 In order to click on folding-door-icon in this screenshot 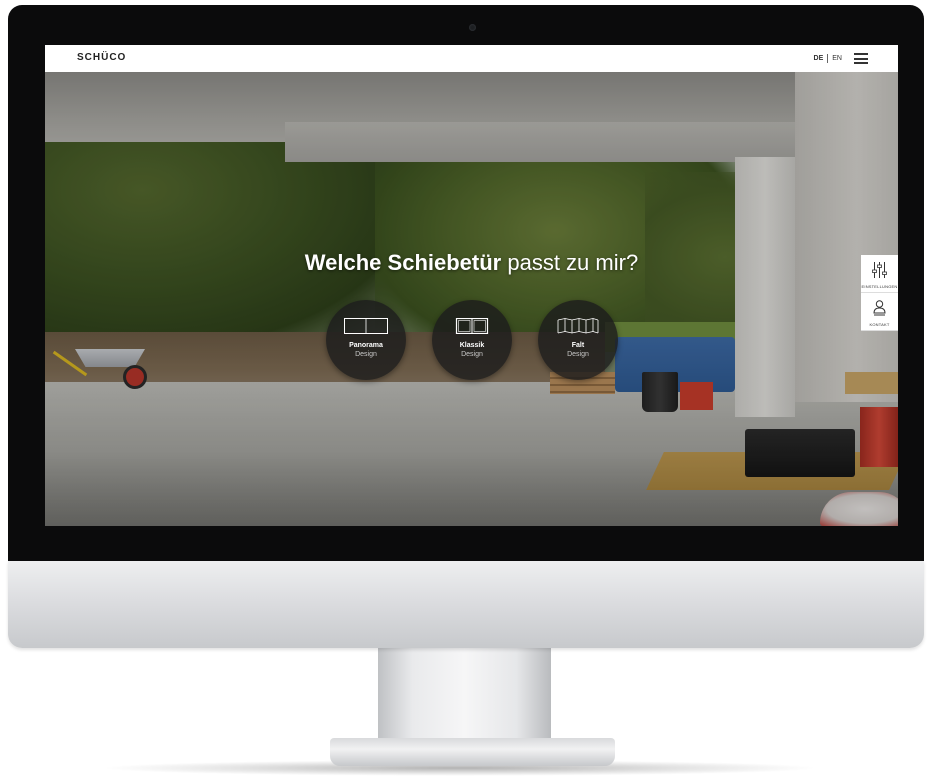, I will do `click(578, 326)`.